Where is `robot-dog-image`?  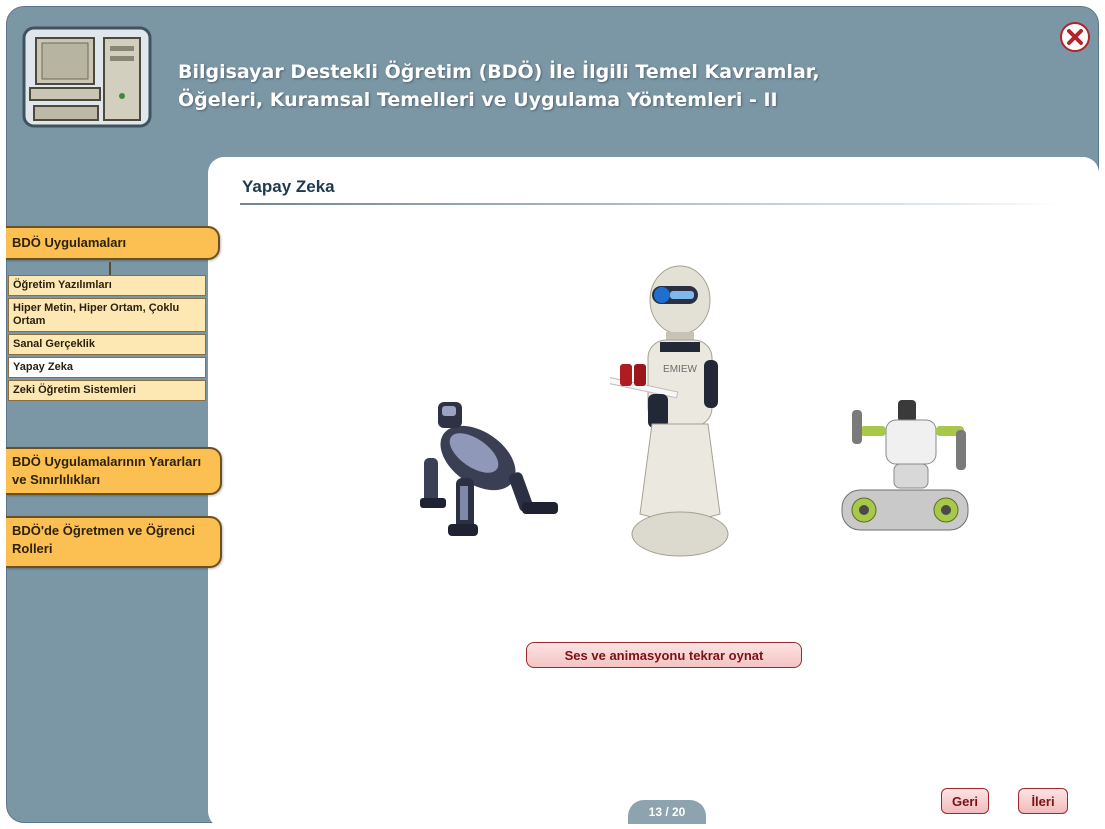 robot-dog-image is located at coordinates (489, 469).